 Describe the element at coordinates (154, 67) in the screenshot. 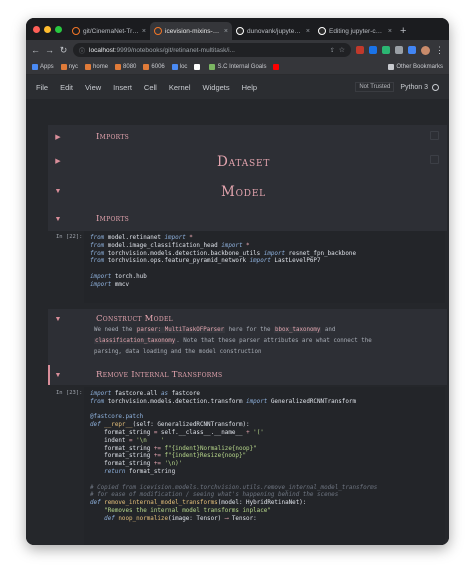

I see `bookmark-item: 6006` at that location.